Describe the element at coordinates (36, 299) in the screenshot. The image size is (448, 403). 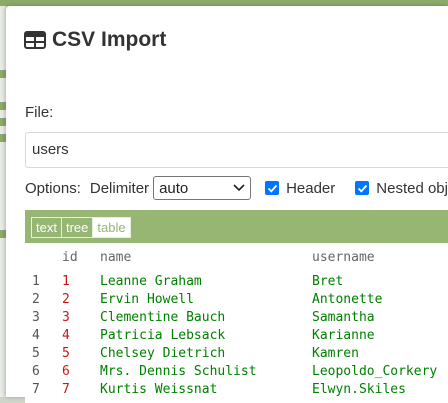
I see `row-index: 2` at that location.